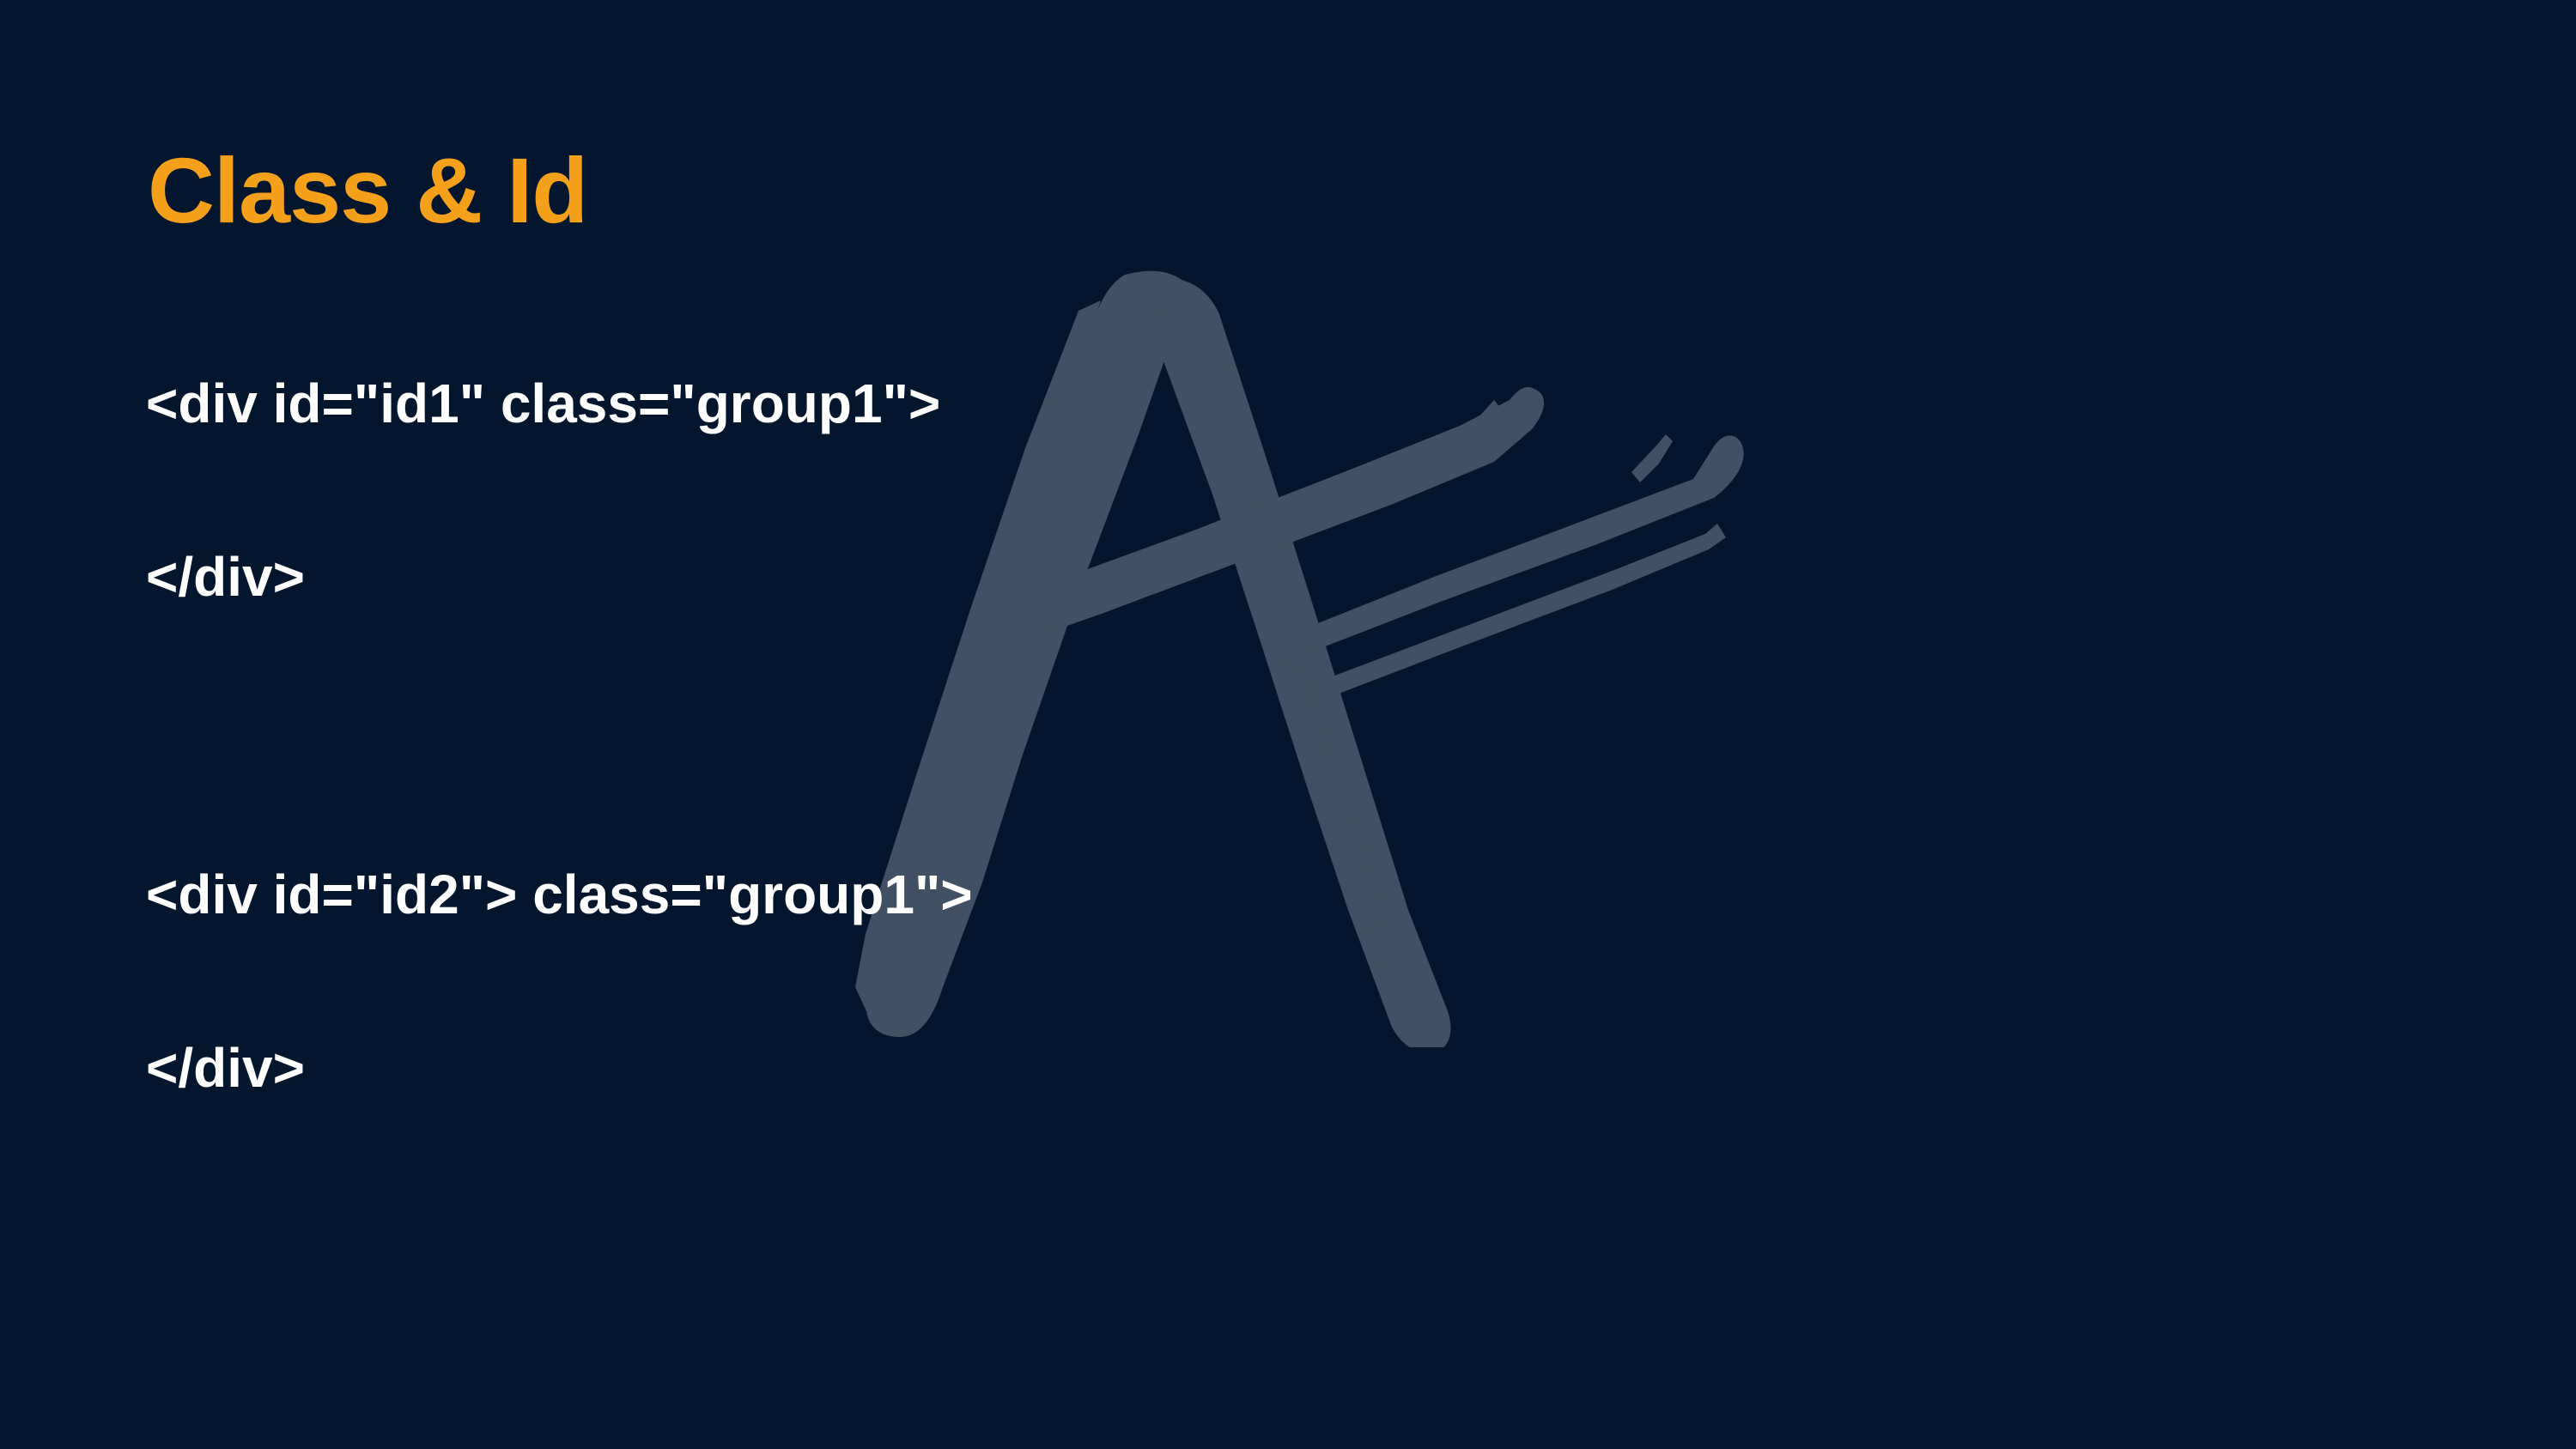 The image size is (2576, 1449). I want to click on code-line-div-close-2: </div>, so click(226, 1068).